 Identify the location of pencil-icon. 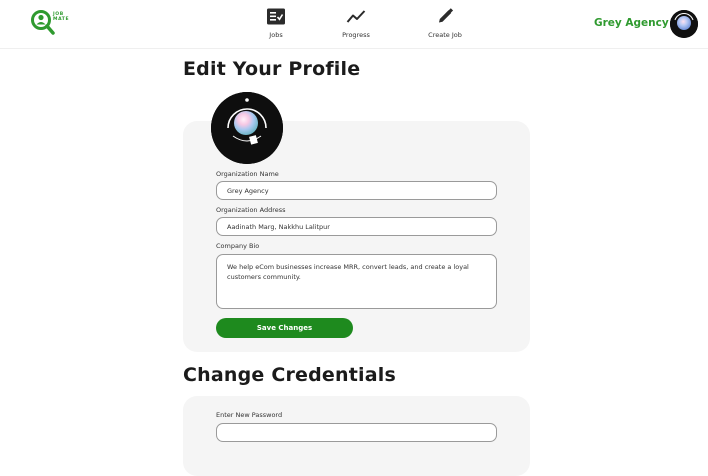
(446, 15).